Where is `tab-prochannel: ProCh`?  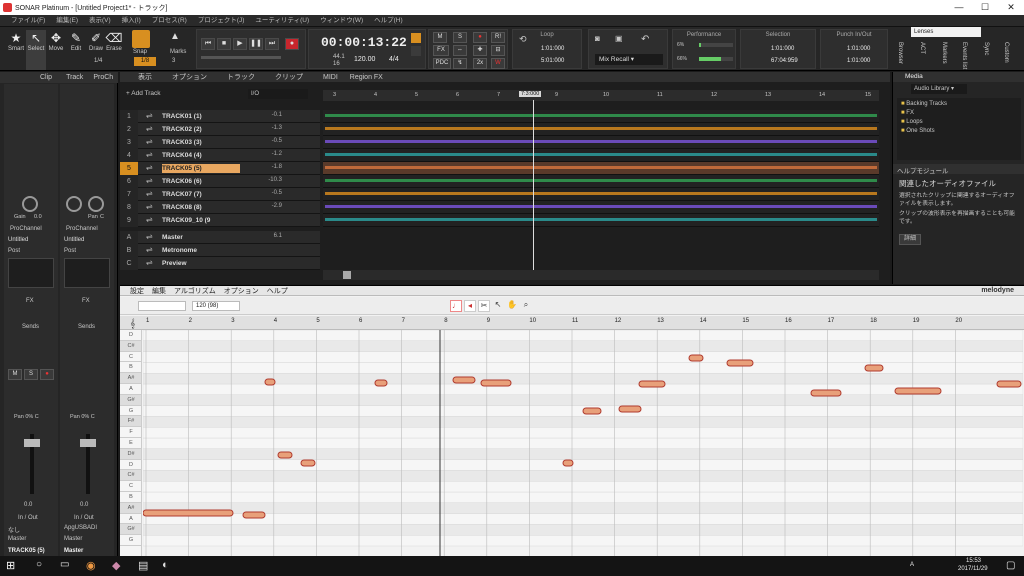
tab-prochannel: ProCh is located at coordinates (103, 77).